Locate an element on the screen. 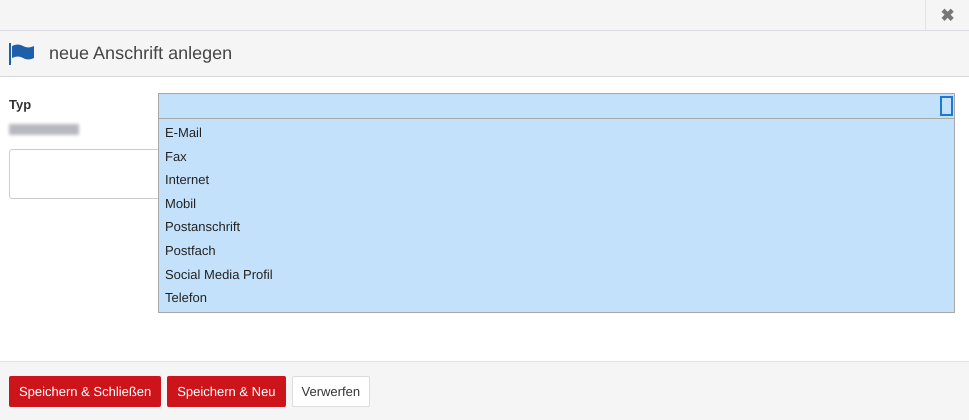 The image size is (969, 420). dialog-title: neue Anschrift anlegen is located at coordinates (140, 53).